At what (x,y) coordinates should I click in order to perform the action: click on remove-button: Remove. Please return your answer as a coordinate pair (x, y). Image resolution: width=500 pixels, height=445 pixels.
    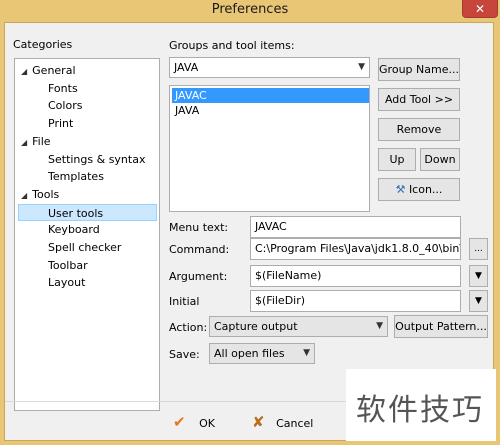
    Looking at the image, I should click on (419, 129).